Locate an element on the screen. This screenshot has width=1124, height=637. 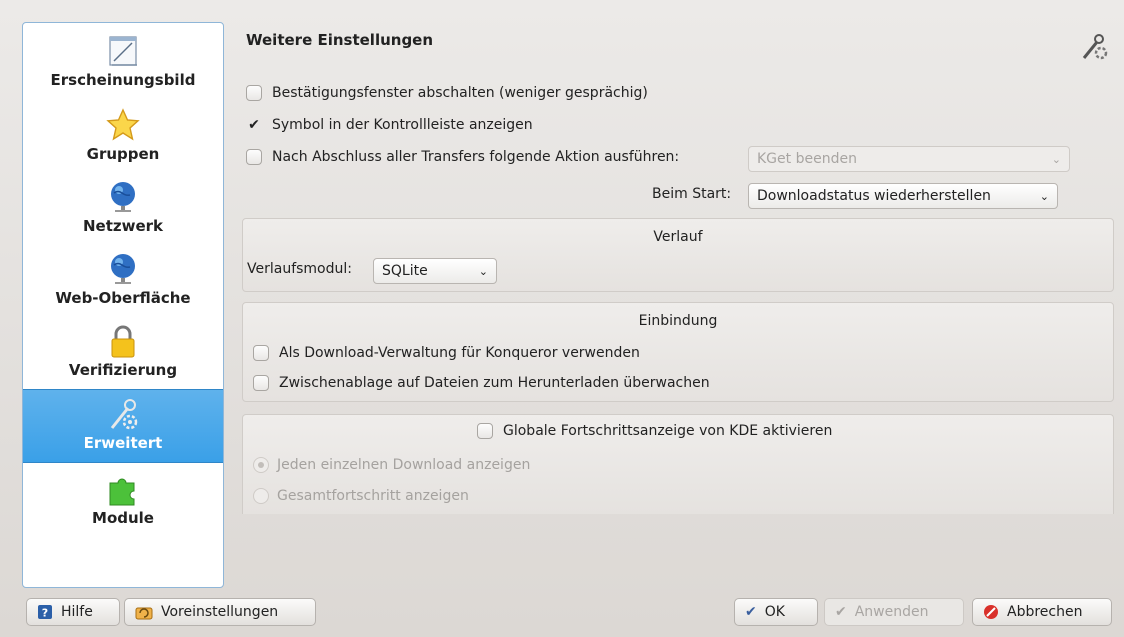
sidebar-item-label: Netzwerk is located at coordinates (123, 226).